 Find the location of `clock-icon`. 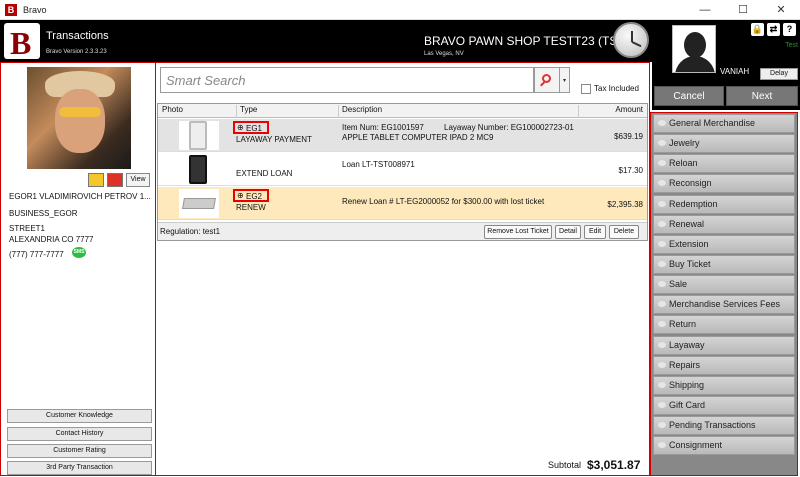

clock-icon is located at coordinates (631, 40).